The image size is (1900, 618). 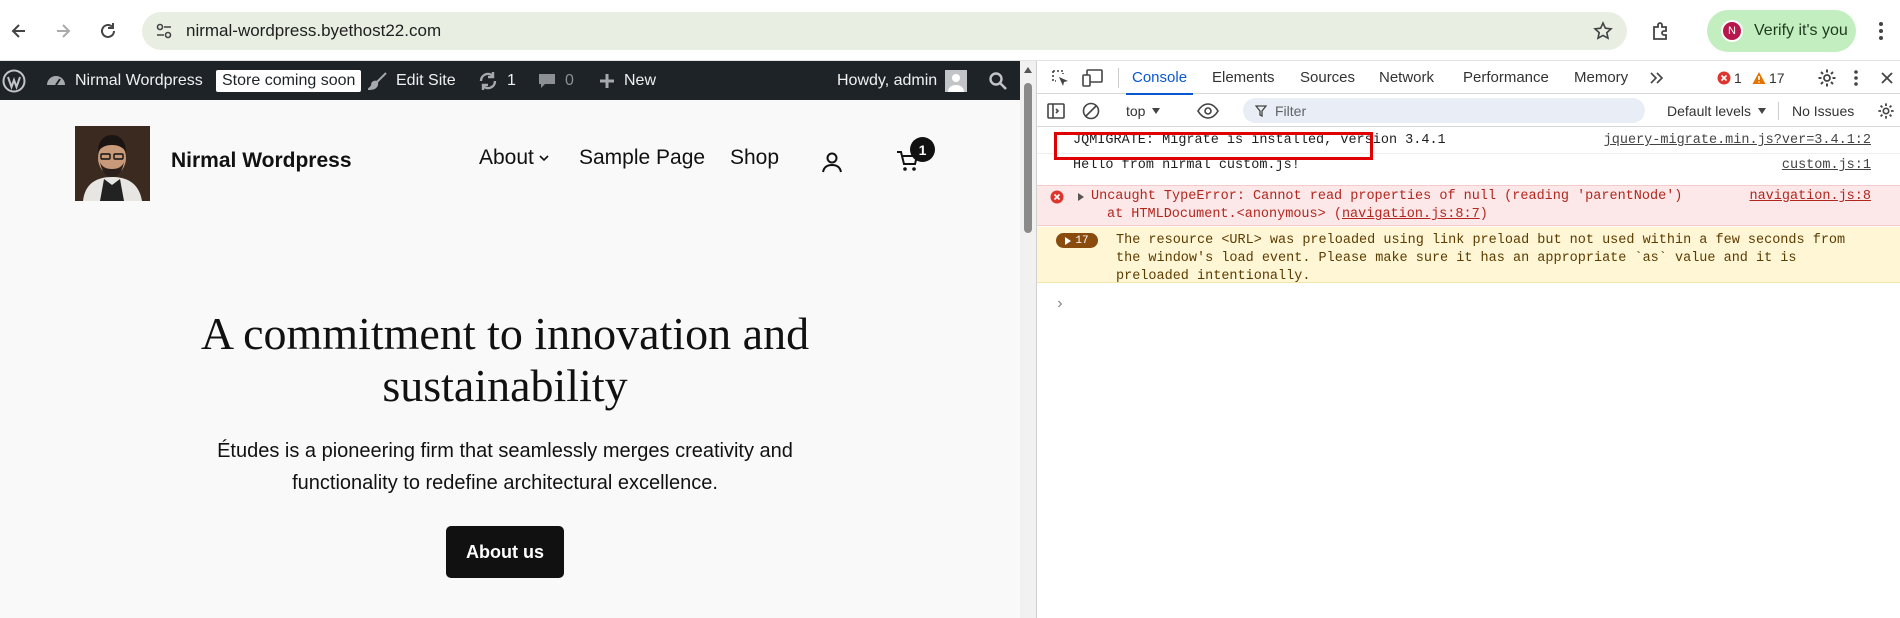 I want to click on updates-link: 1, so click(x=496, y=80).